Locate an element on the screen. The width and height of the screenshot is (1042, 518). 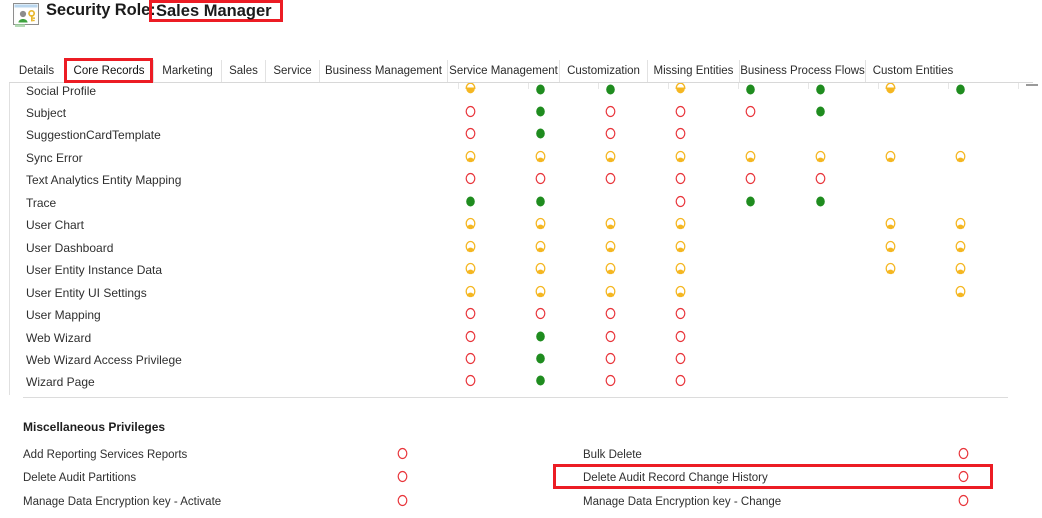
grid-scroll-indicator is located at coordinates (1032, 85).